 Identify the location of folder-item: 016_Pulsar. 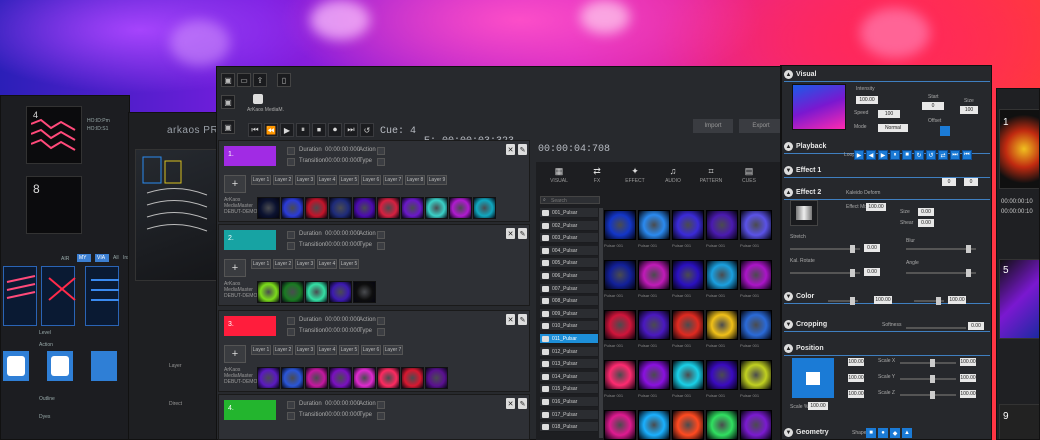
(569, 402).